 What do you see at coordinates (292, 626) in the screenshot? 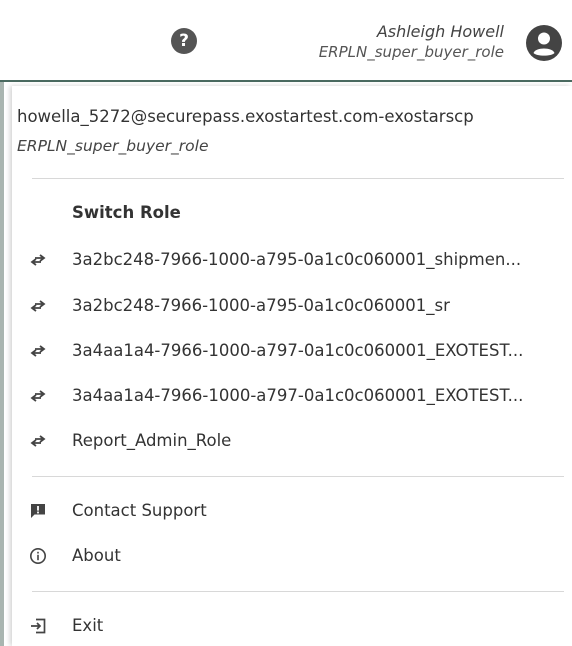
I see `exit-item: Exit` at bounding box center [292, 626].